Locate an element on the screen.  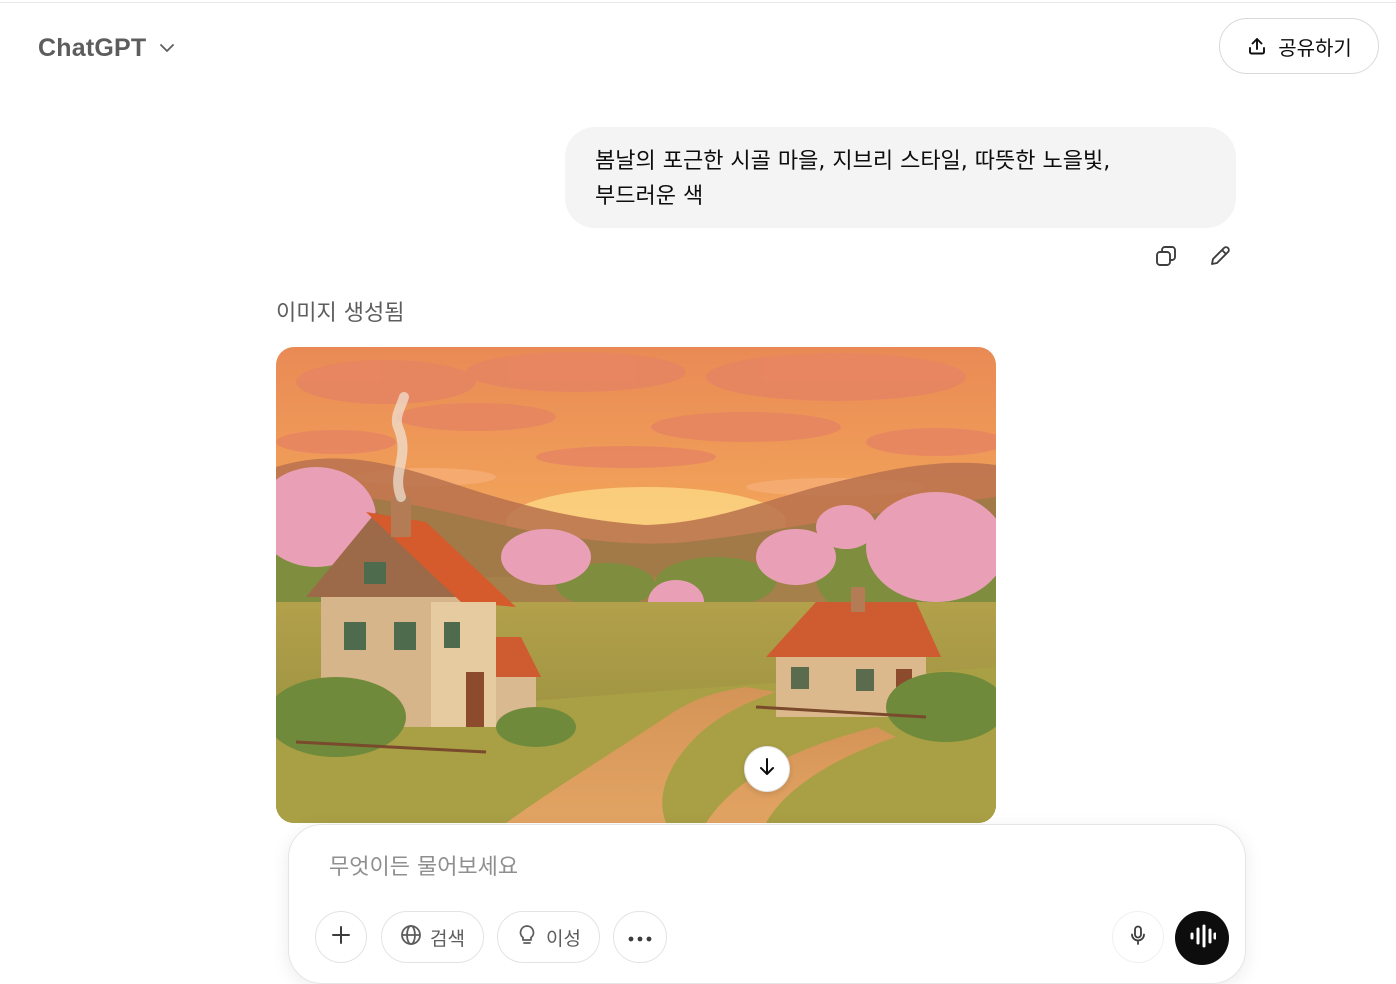
upload-icon is located at coordinates (1257, 46).